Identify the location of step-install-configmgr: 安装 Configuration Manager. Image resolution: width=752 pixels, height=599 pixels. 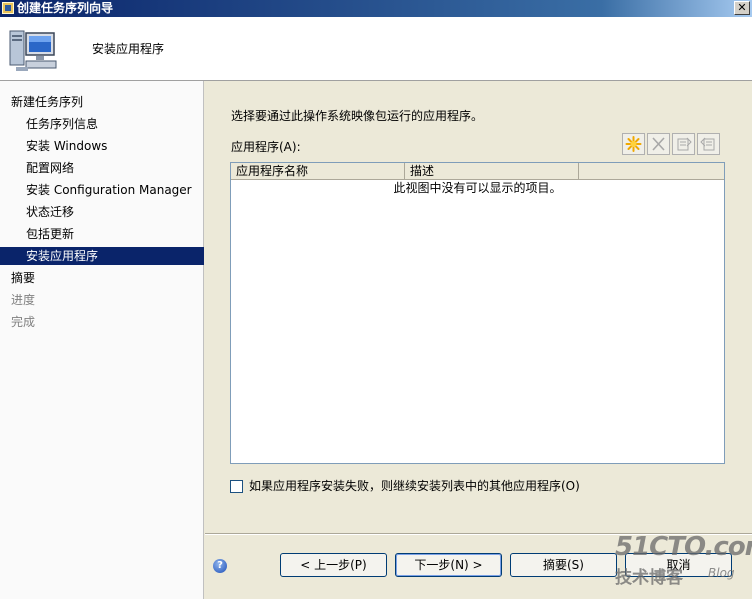
(102, 190).